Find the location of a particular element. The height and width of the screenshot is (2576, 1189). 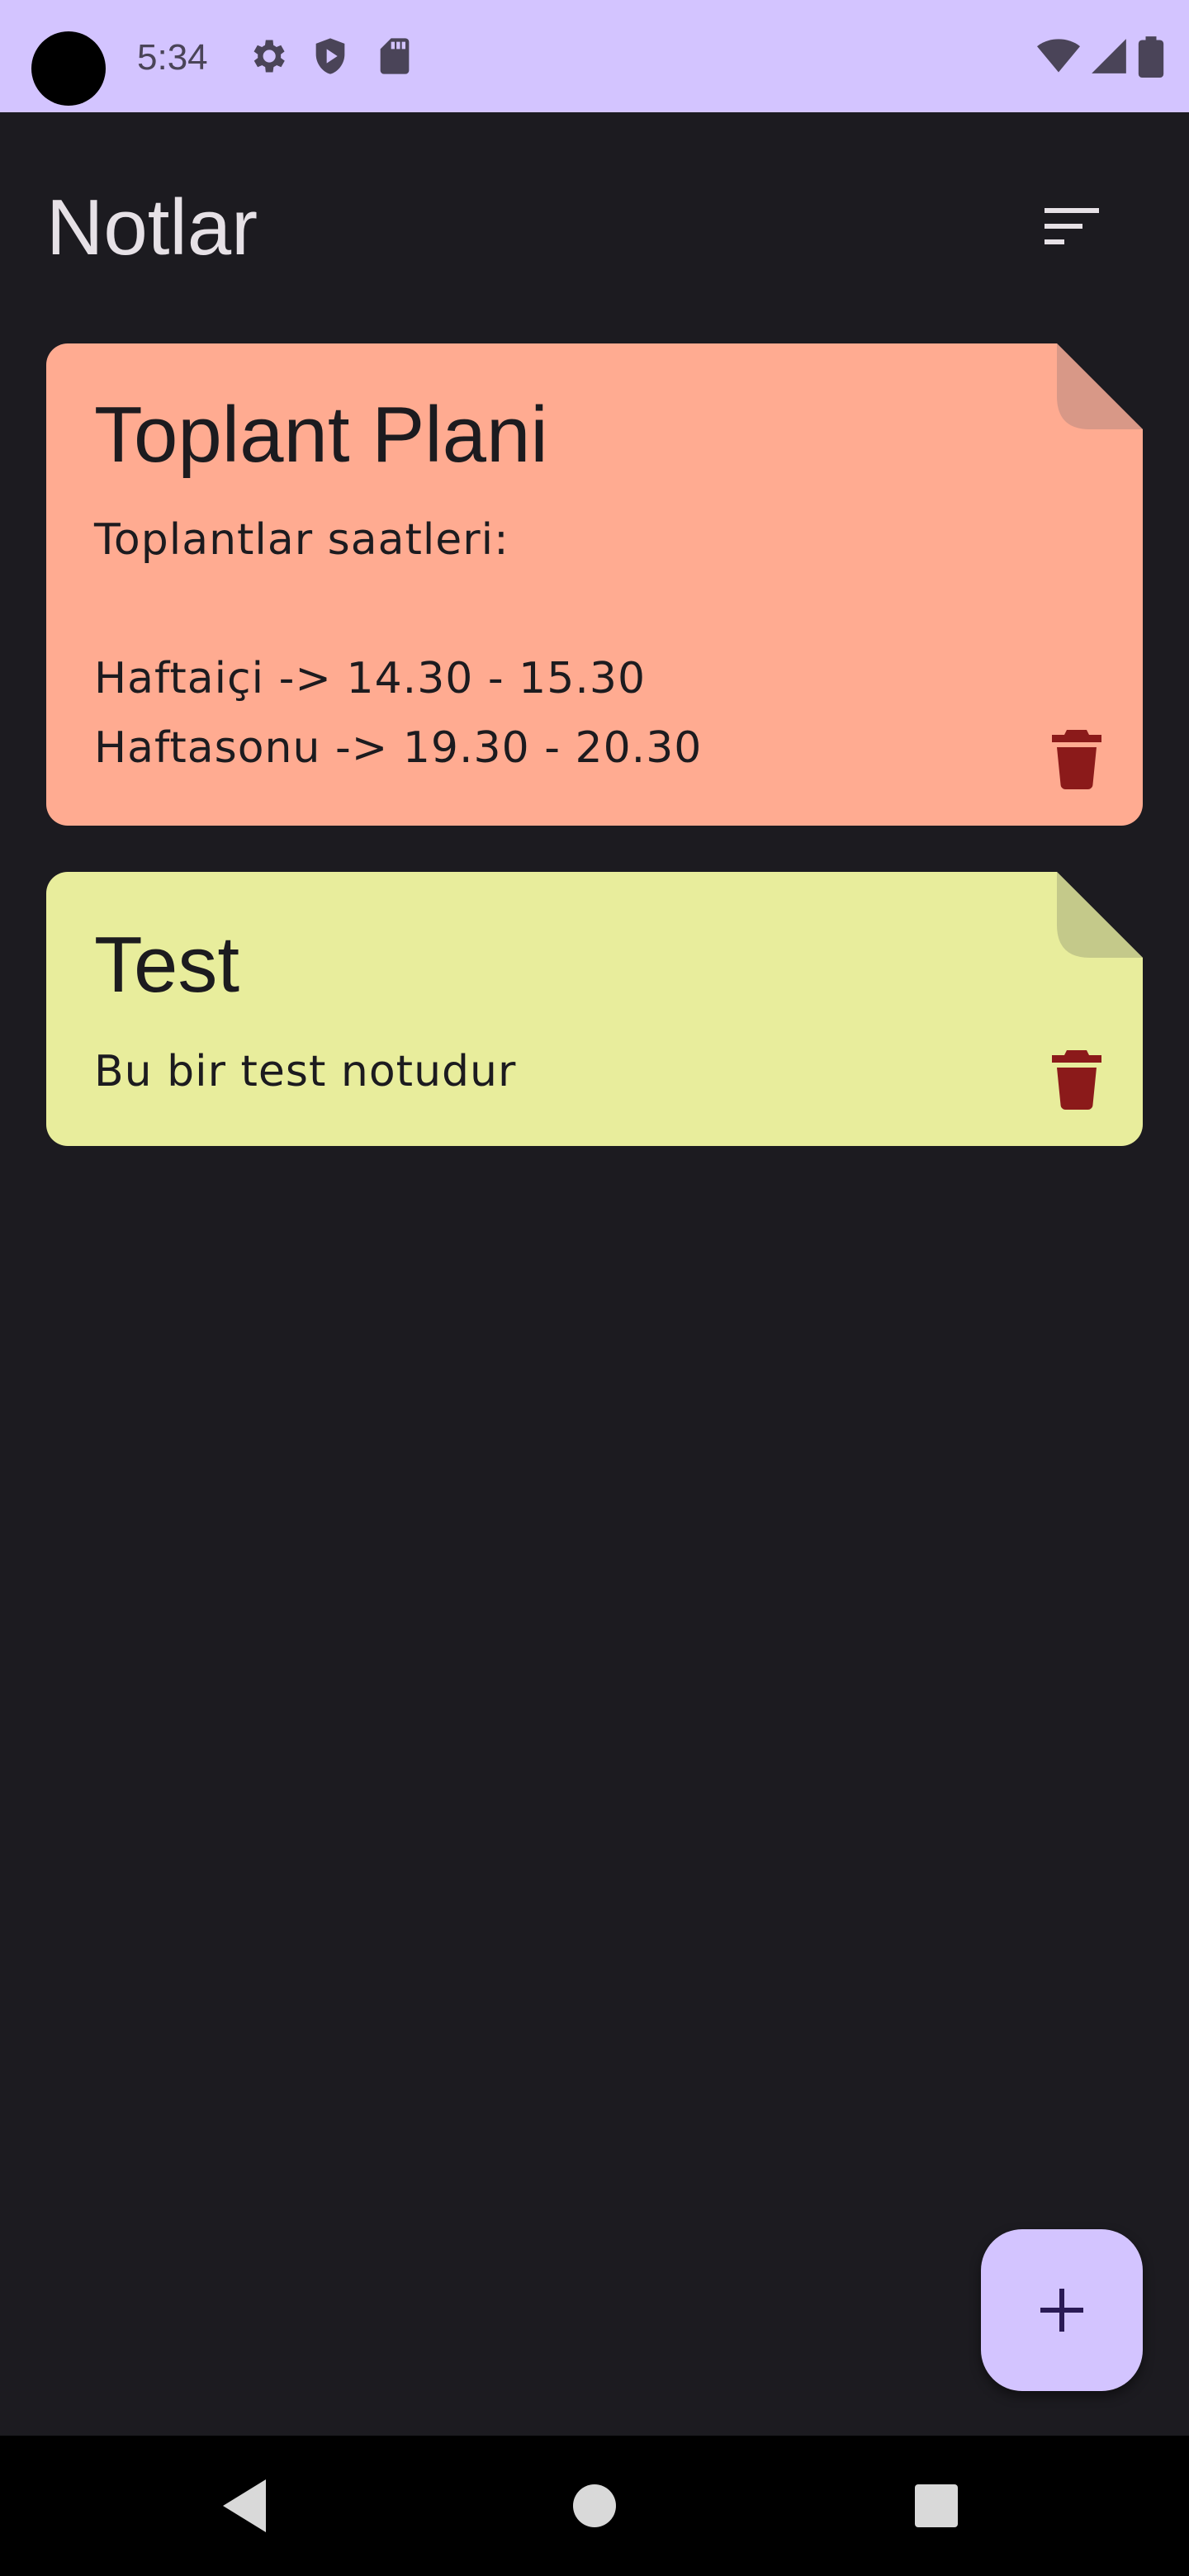

settings-icon is located at coordinates (267, 56).